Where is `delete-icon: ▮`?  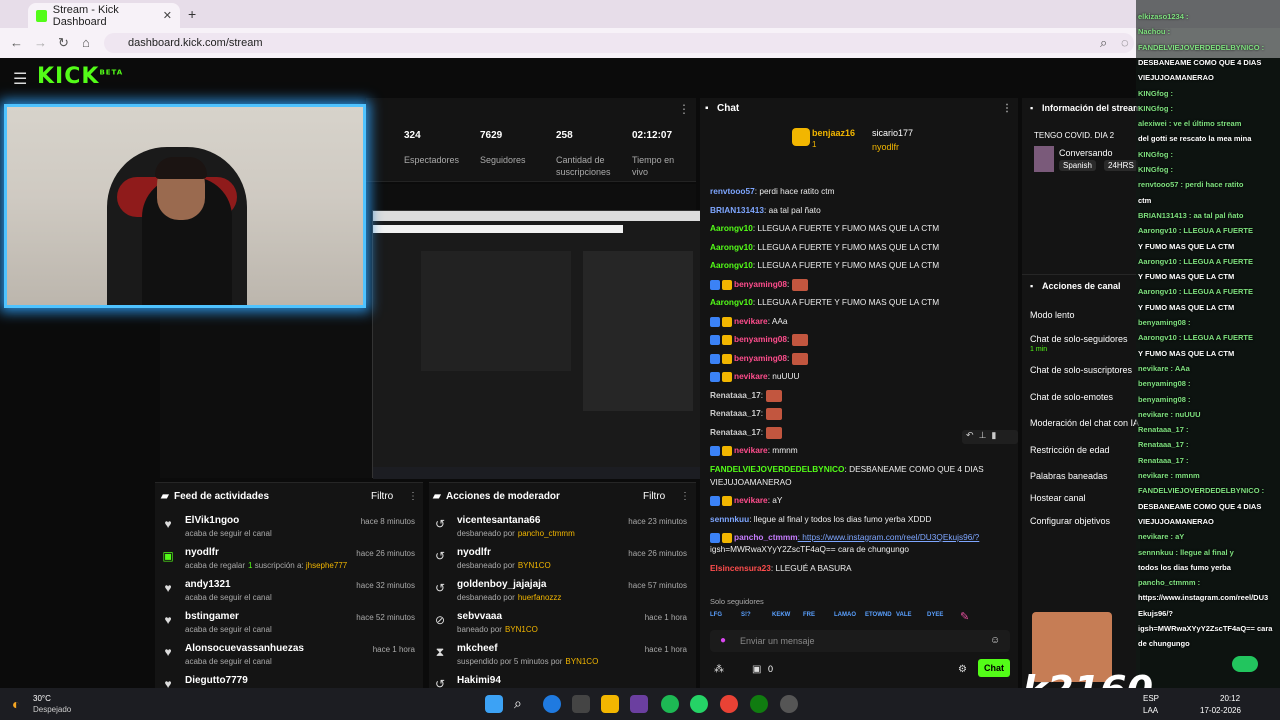 delete-icon: ▮ is located at coordinates (993, 435).